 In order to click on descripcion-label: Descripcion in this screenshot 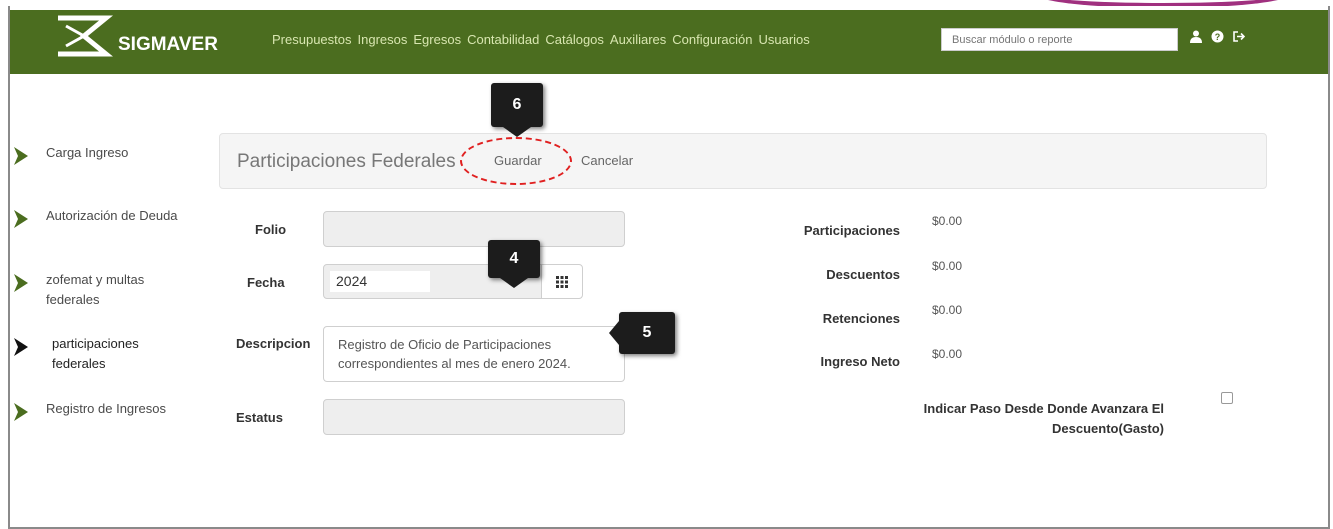, I will do `click(273, 343)`.